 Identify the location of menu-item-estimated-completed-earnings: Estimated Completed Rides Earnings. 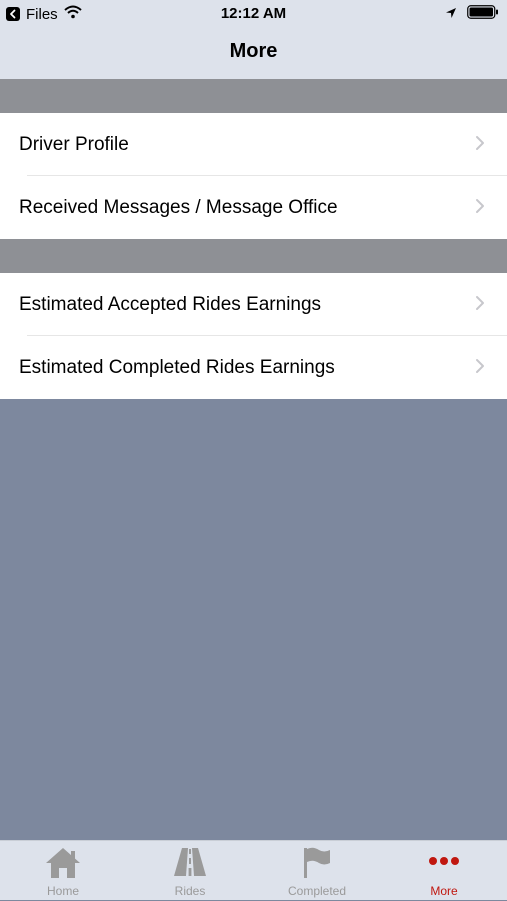
(253, 367).